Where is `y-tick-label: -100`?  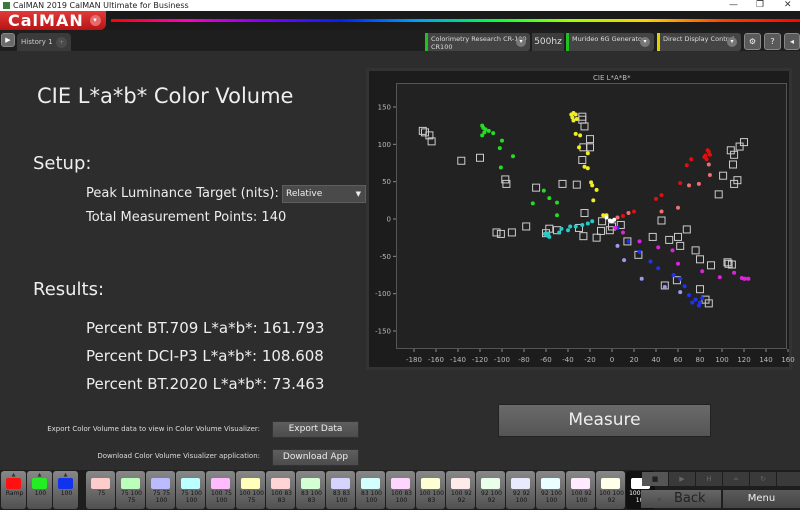 y-tick-label: -100 is located at coordinates (383, 294).